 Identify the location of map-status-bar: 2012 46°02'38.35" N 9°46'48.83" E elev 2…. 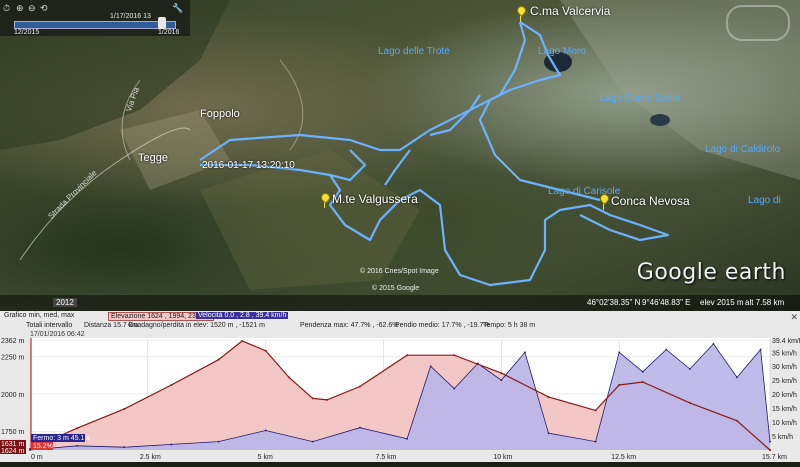
(400, 303).